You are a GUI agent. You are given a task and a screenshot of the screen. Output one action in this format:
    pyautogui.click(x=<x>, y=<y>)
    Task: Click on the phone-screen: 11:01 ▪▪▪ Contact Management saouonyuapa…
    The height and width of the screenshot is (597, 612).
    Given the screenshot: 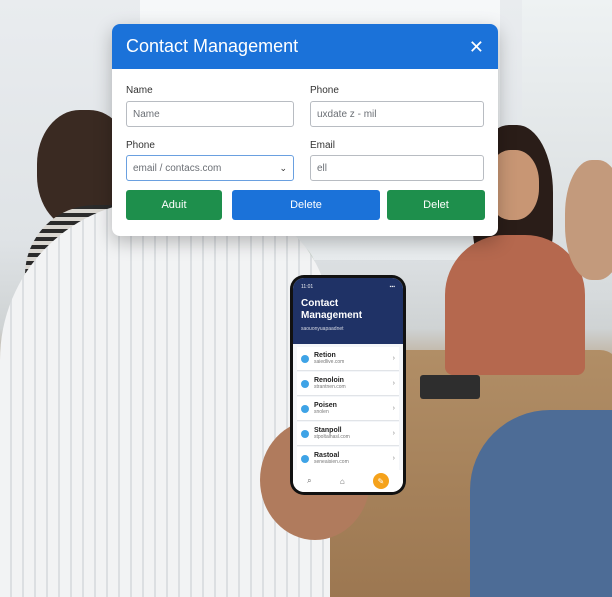 What is the action you would take?
    pyautogui.click(x=348, y=385)
    